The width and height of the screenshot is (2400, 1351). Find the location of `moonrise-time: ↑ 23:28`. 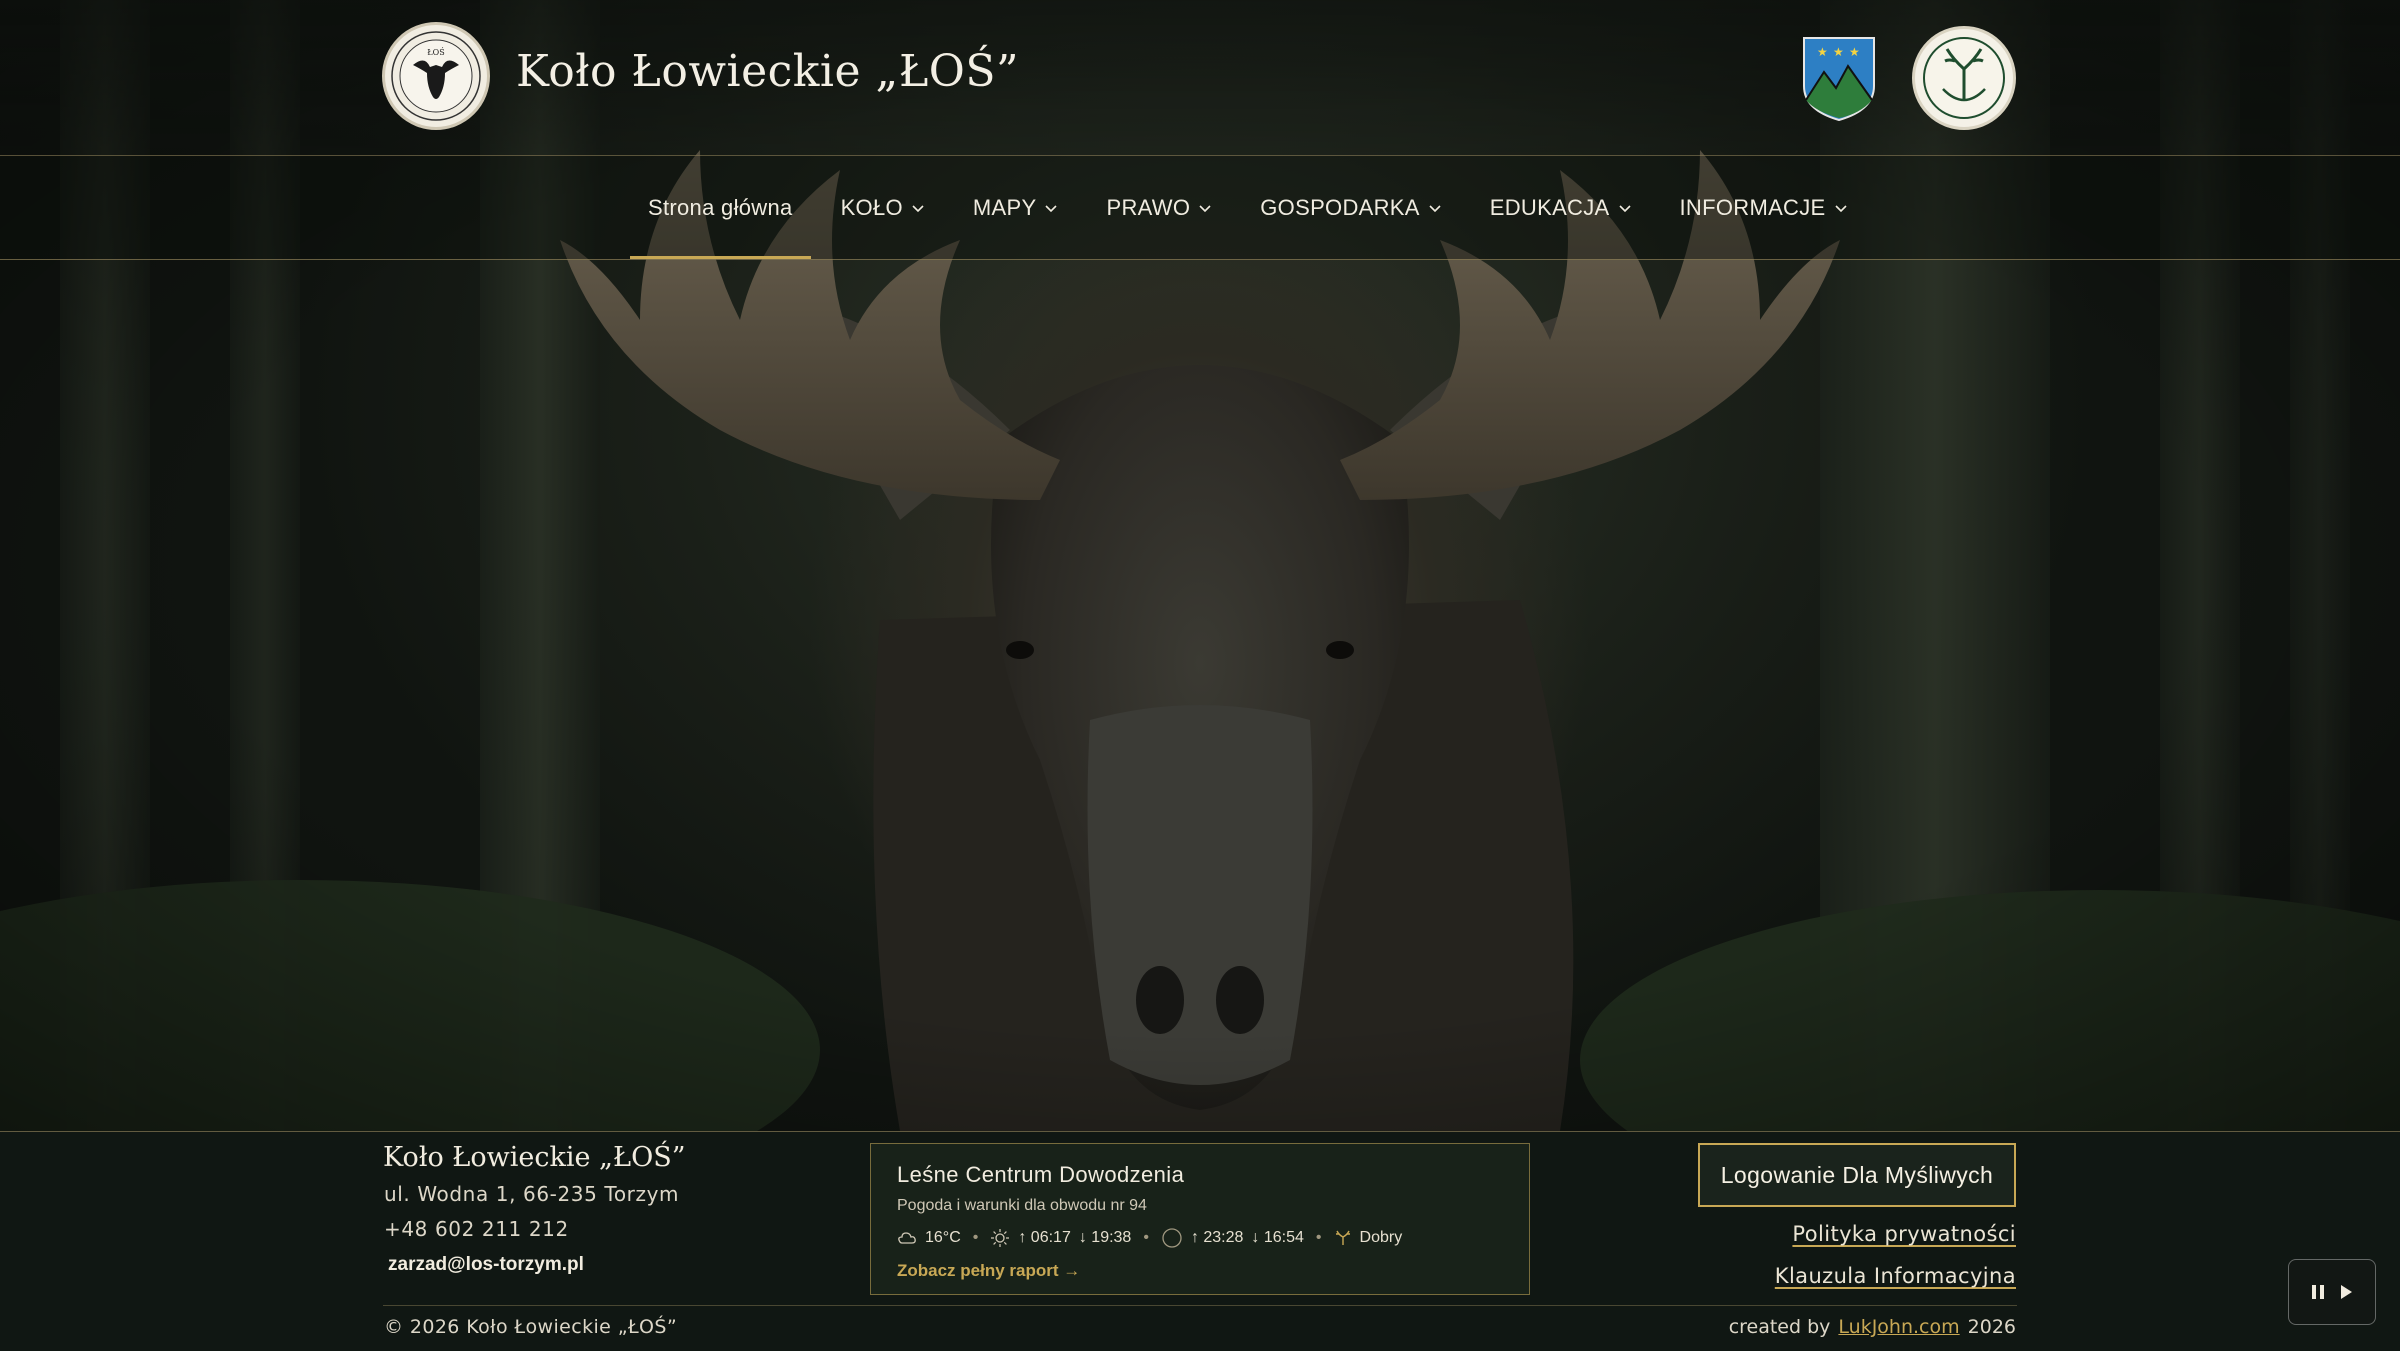

moonrise-time: ↑ 23:28 is located at coordinates (1217, 1237).